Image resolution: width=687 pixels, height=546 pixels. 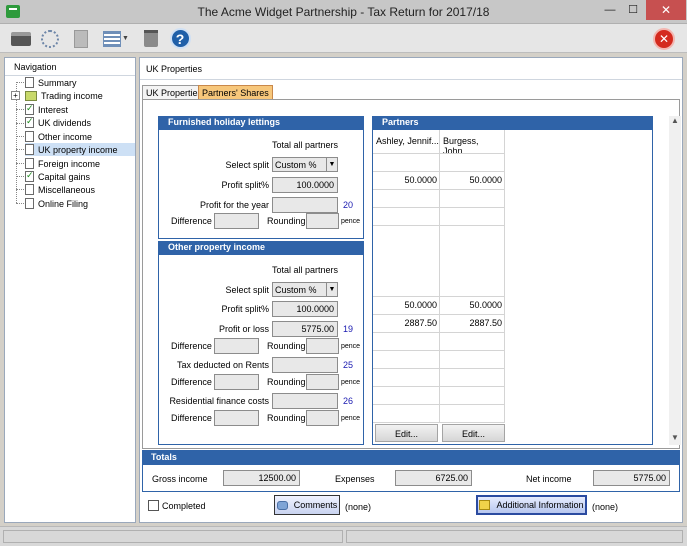 What do you see at coordinates (514, 536) in the screenshot?
I see `status-pane` at bounding box center [514, 536].